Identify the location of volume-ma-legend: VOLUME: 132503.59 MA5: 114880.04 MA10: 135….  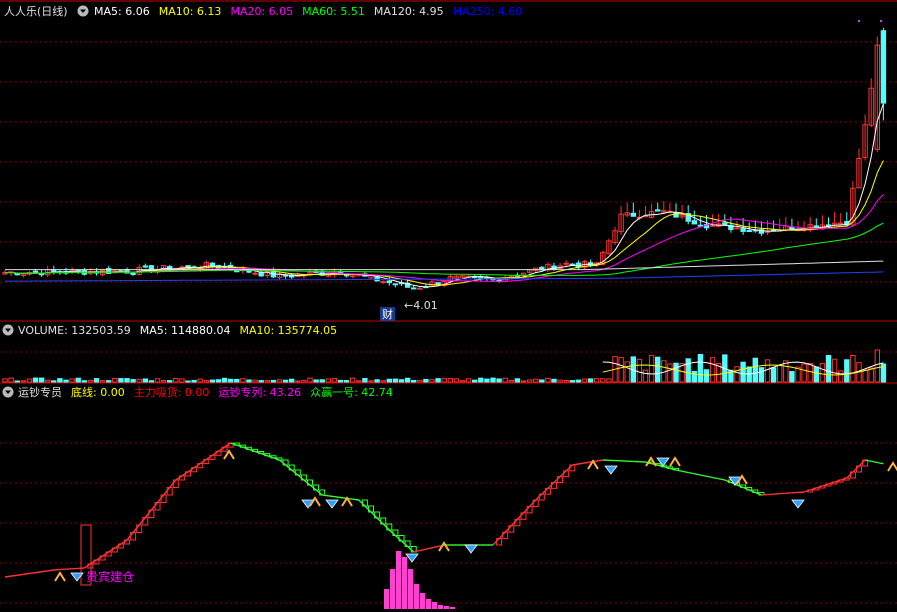
(177, 330).